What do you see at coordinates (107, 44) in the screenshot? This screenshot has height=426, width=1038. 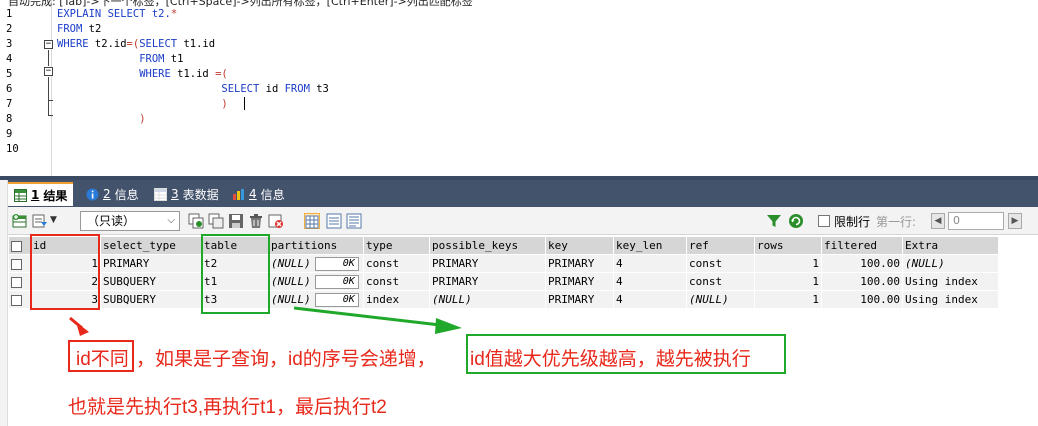 I see `sql-identifier: t2.id` at bounding box center [107, 44].